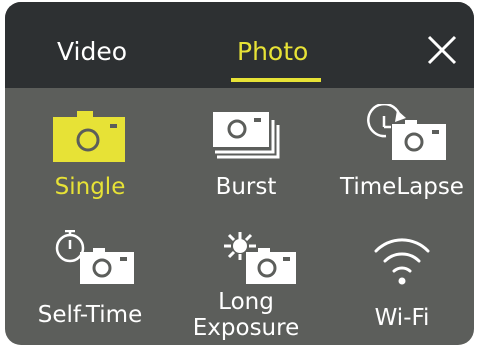 This screenshot has width=479, height=348. What do you see at coordinates (246, 302) in the screenshot?
I see `mode-long-exposure-label-line1: Long` at bounding box center [246, 302].